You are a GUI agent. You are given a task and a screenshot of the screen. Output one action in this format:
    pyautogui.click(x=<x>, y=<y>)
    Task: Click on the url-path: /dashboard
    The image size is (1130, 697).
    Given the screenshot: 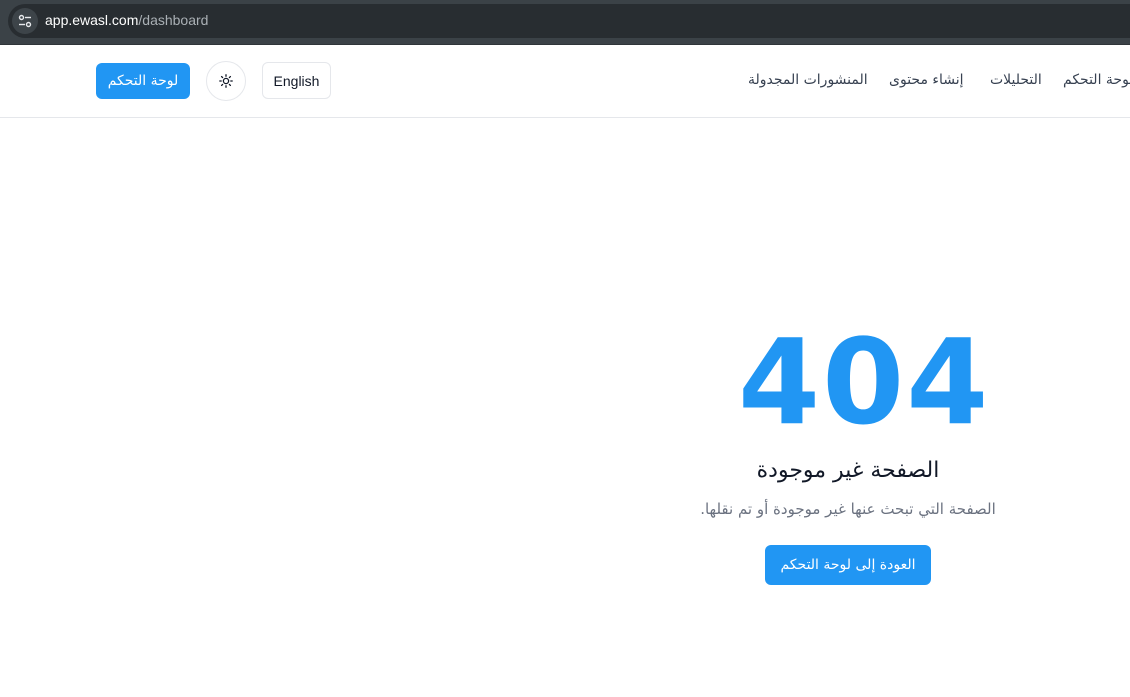 What is the action you would take?
    pyautogui.click(x=173, y=20)
    